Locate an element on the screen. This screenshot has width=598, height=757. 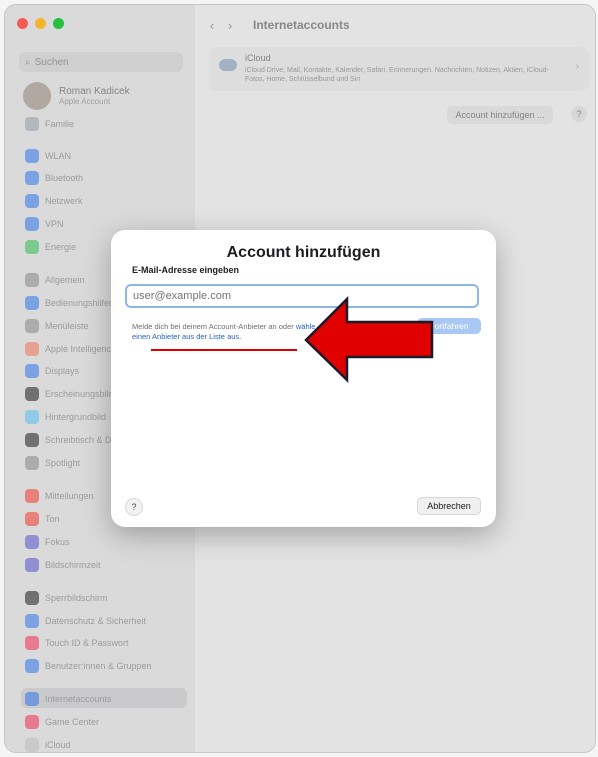
annotation-arrow is located at coordinates (369, 339).